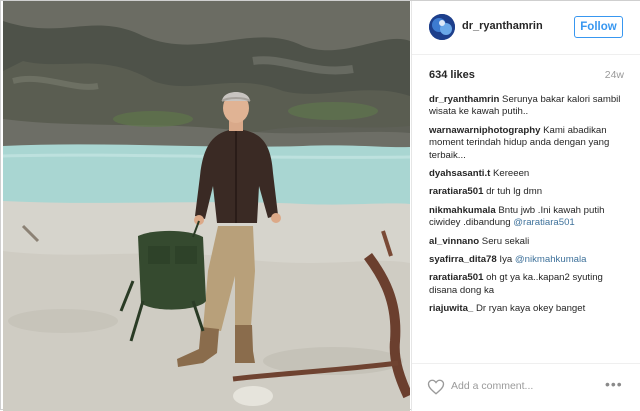  Describe the element at coordinates (451, 308) in the screenshot. I see `comment-username: riajuwita_` at that location.